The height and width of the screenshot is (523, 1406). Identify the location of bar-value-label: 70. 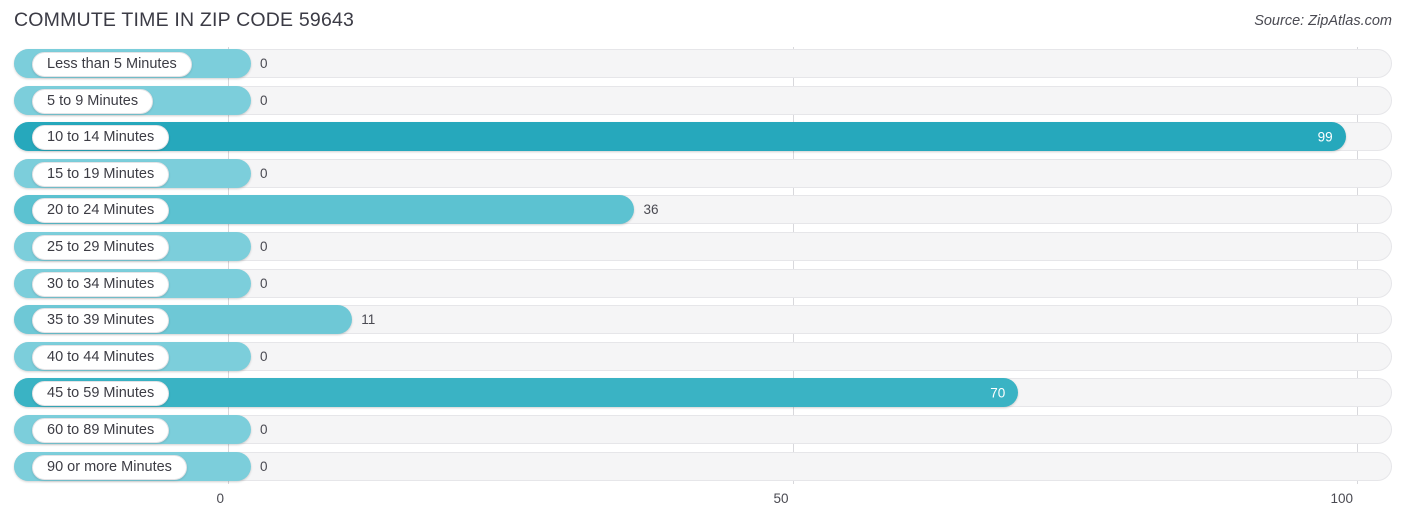
(998, 393).